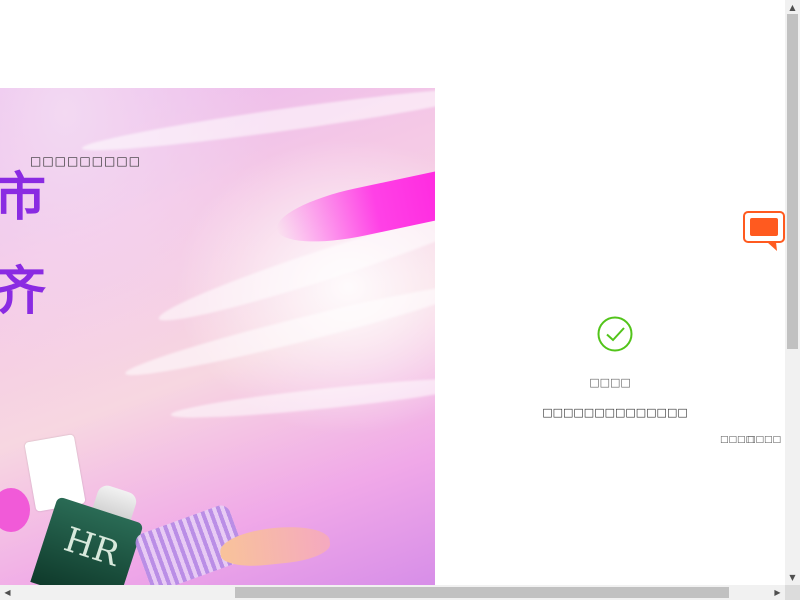  Describe the element at coordinates (764, 232) in the screenshot. I see `chat-bubble-icon` at that location.